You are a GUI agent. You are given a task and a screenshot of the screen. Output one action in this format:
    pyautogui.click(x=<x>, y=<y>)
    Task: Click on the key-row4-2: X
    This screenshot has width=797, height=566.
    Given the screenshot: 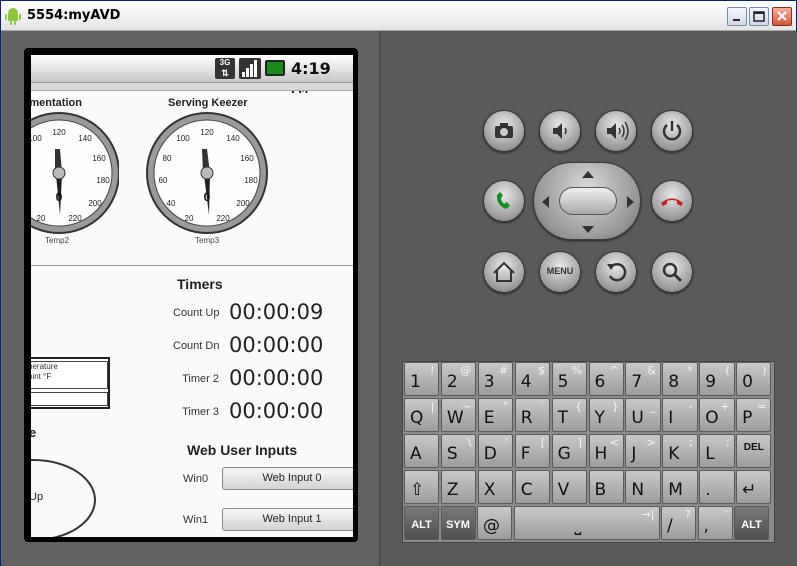 What is the action you would take?
    pyautogui.click(x=495, y=487)
    